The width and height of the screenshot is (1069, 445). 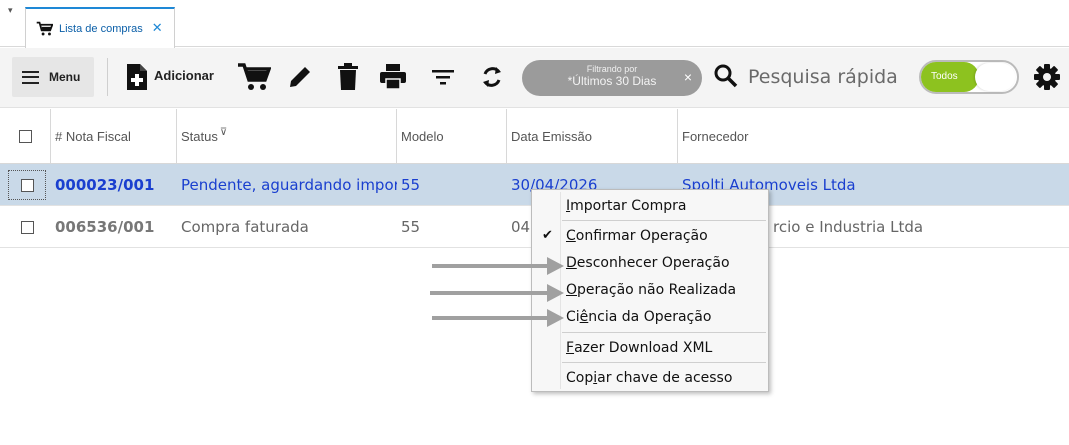 What do you see at coordinates (348, 77) in the screenshot?
I see `trash-icon` at bounding box center [348, 77].